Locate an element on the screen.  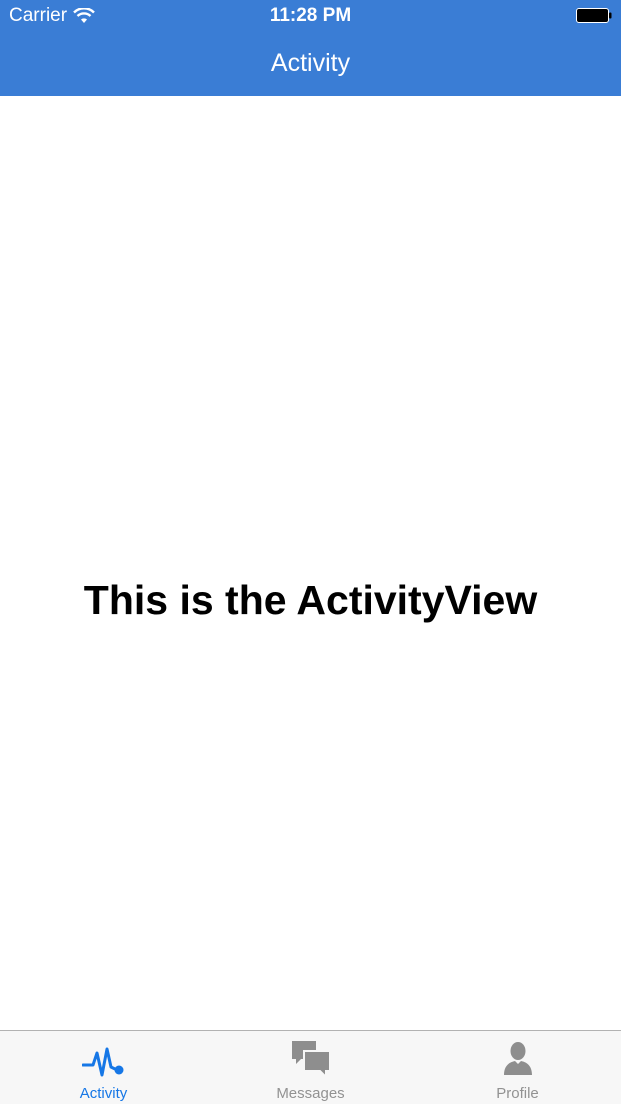
battery-icon is located at coordinates (594, 15).